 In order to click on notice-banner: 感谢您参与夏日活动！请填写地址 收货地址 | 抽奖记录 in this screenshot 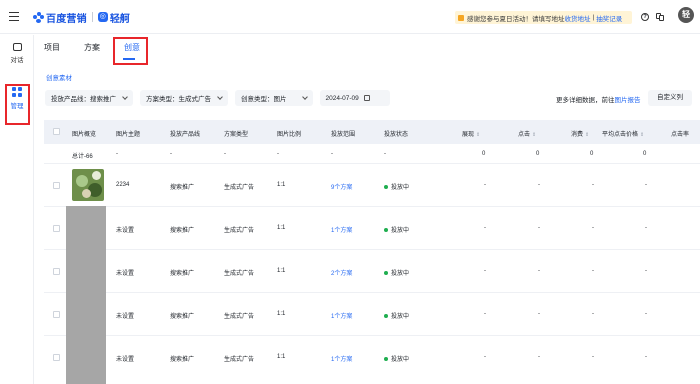, I will do `click(543, 17)`.